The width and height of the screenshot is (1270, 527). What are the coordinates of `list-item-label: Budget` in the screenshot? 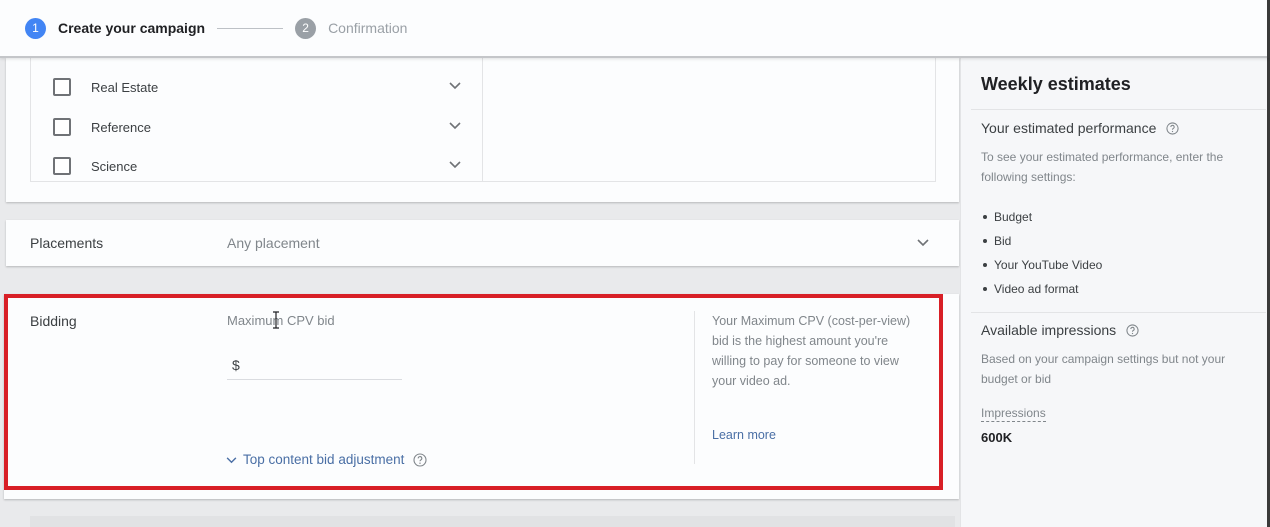 It's located at (1013, 217).